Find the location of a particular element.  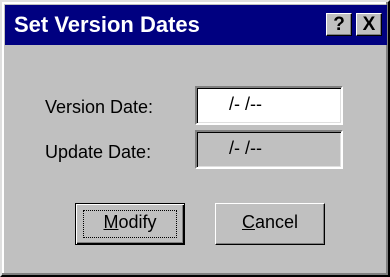

cancel-button-label: Cancel is located at coordinates (270, 222).